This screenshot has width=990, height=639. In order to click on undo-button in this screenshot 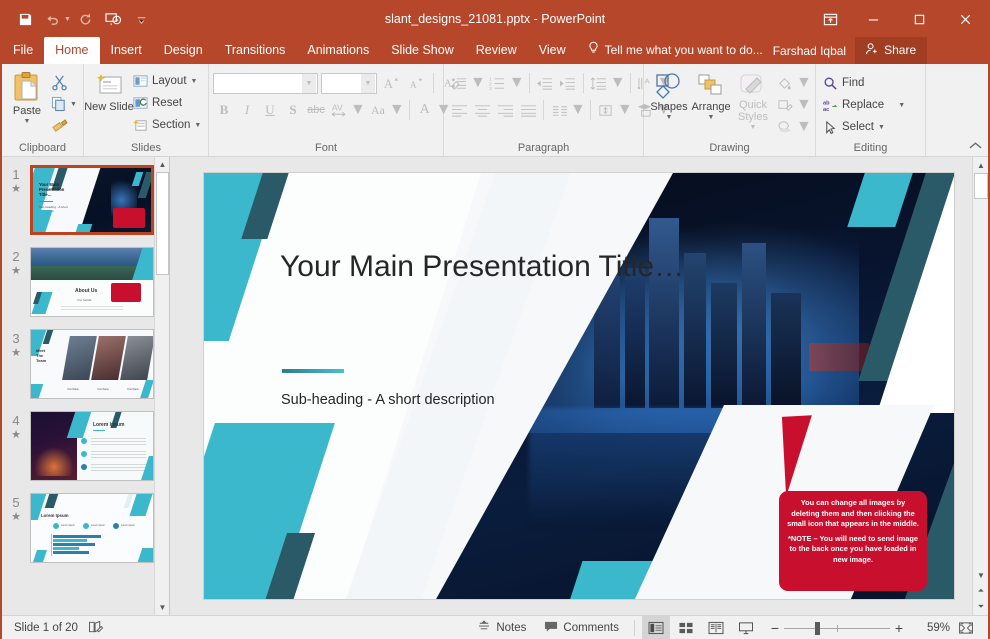, I will do `click(53, 19)`.